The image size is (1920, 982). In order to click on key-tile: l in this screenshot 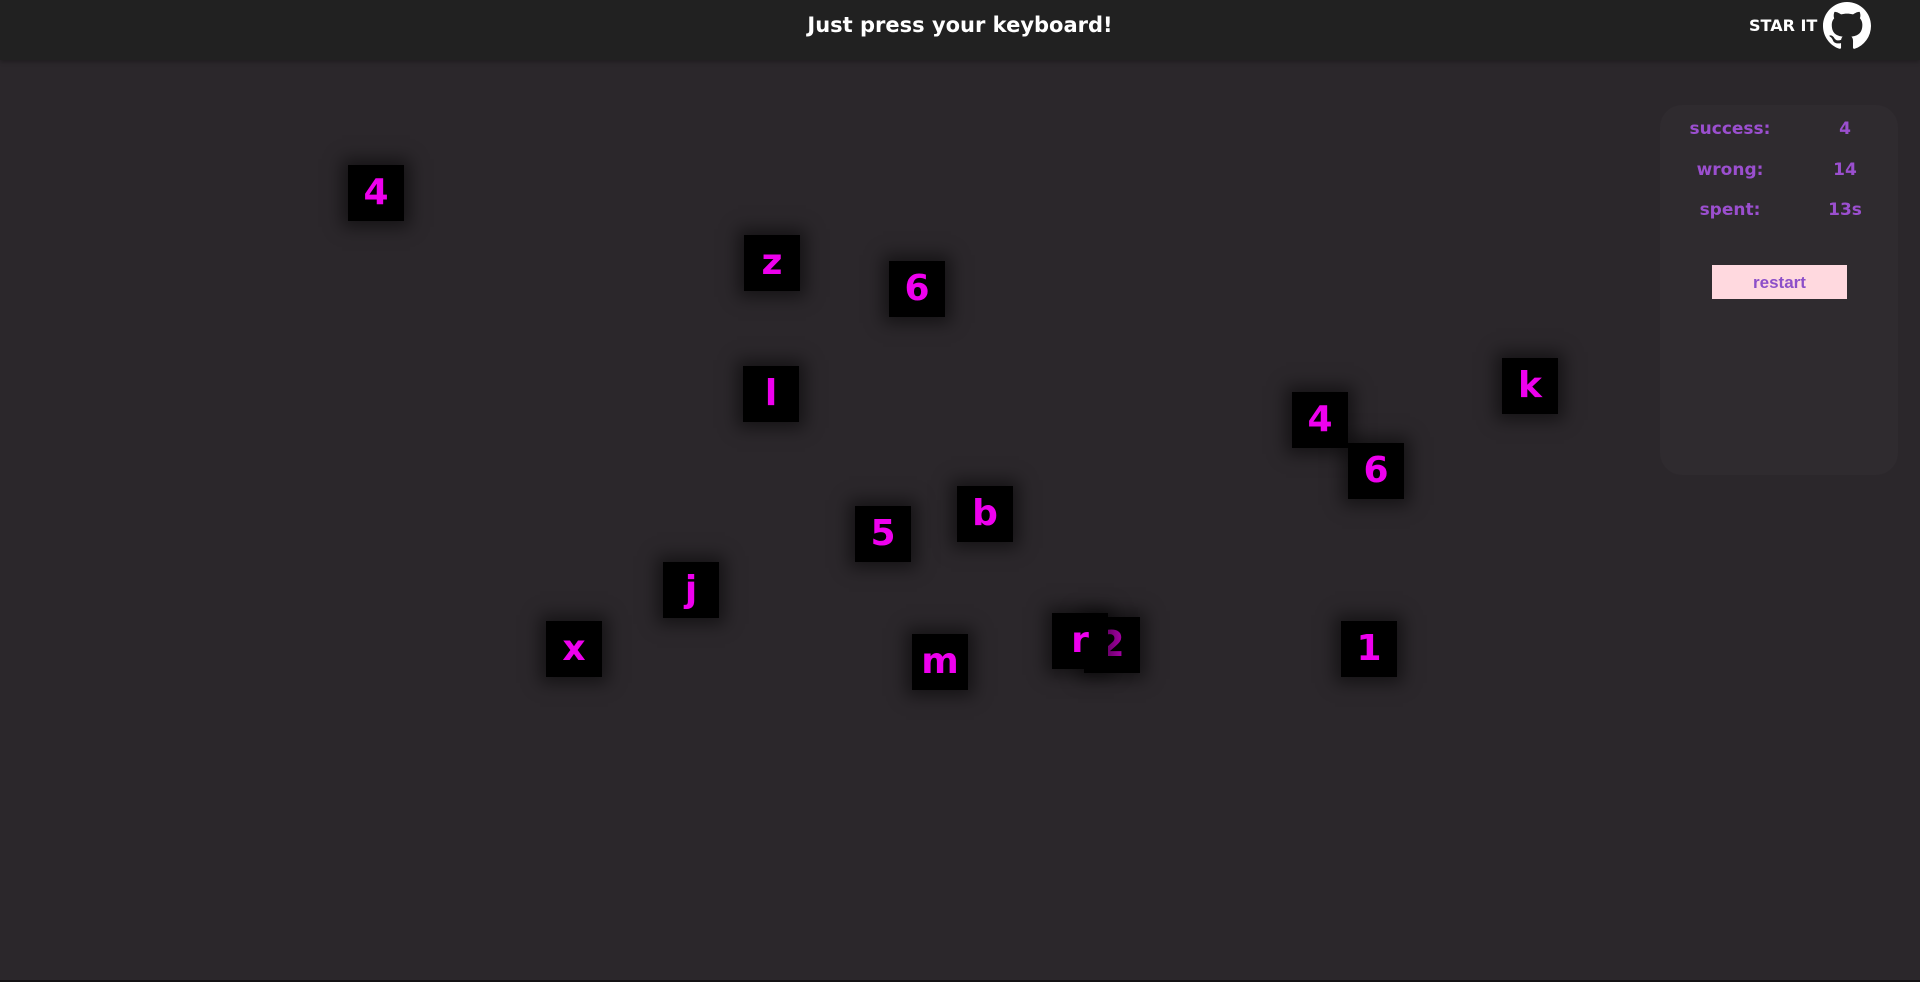, I will do `click(771, 394)`.